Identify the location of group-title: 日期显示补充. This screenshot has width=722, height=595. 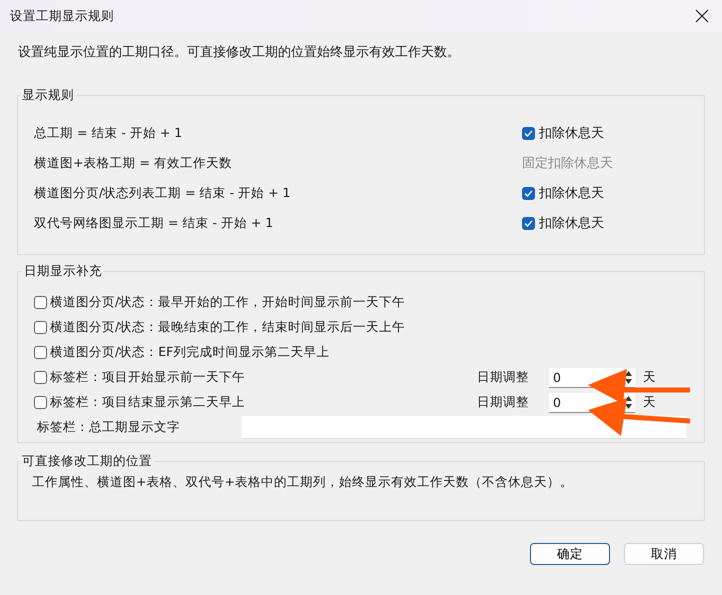
(63, 271).